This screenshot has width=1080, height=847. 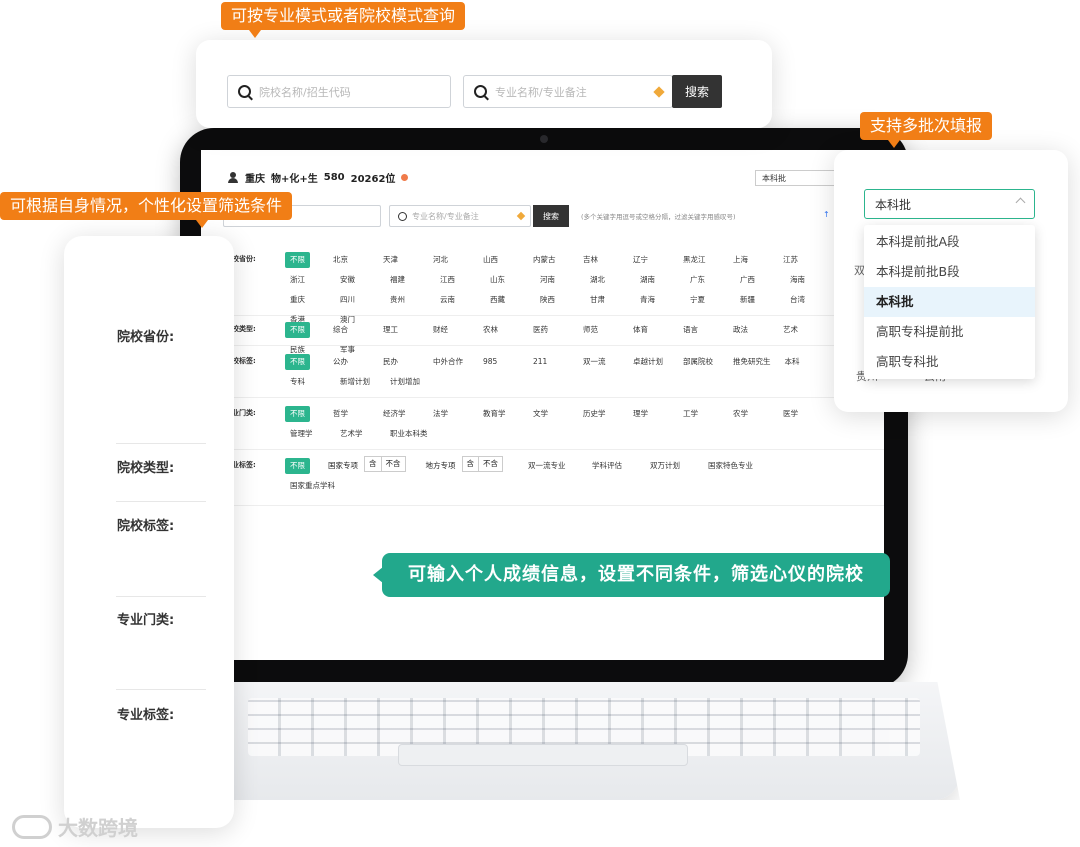 What do you see at coordinates (558, 300) in the screenshot?
I see `chip: 陕西` at bounding box center [558, 300].